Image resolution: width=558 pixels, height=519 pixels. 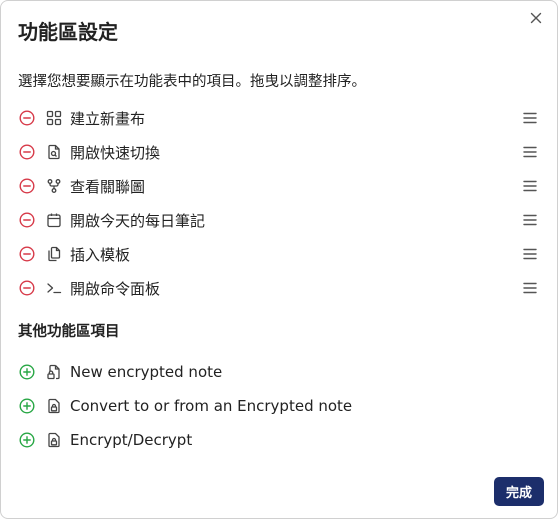 What do you see at coordinates (279, 254) in the screenshot?
I see `ribbon-item-row: 插入模板` at bounding box center [279, 254].